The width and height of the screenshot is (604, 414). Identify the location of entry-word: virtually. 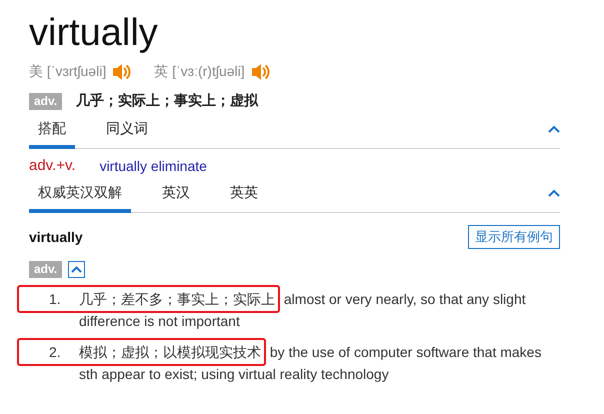
(56, 237).